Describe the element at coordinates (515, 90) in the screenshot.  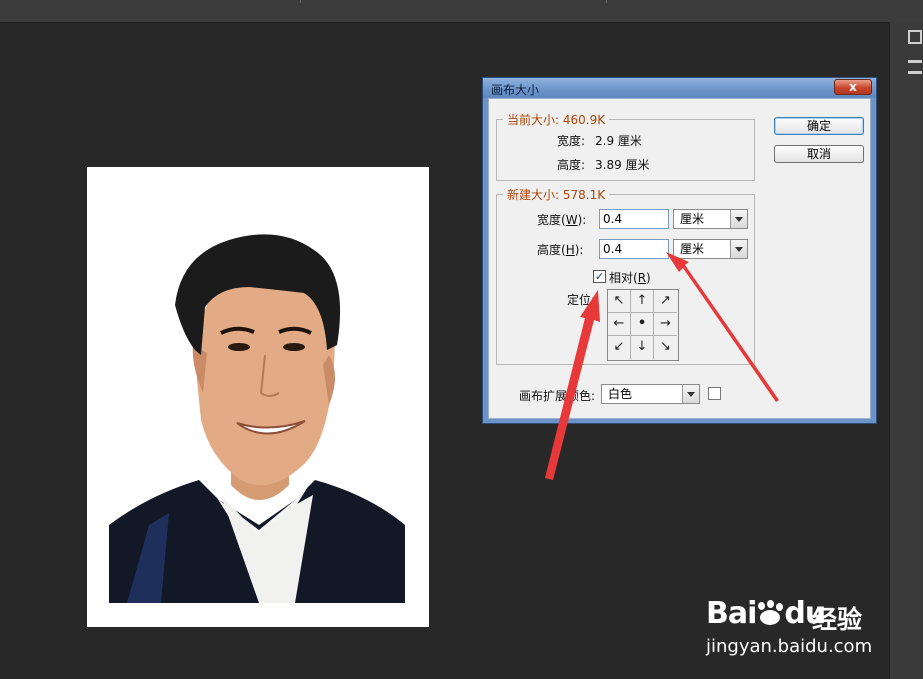
I see `dialog-title: 画布大小` at that location.